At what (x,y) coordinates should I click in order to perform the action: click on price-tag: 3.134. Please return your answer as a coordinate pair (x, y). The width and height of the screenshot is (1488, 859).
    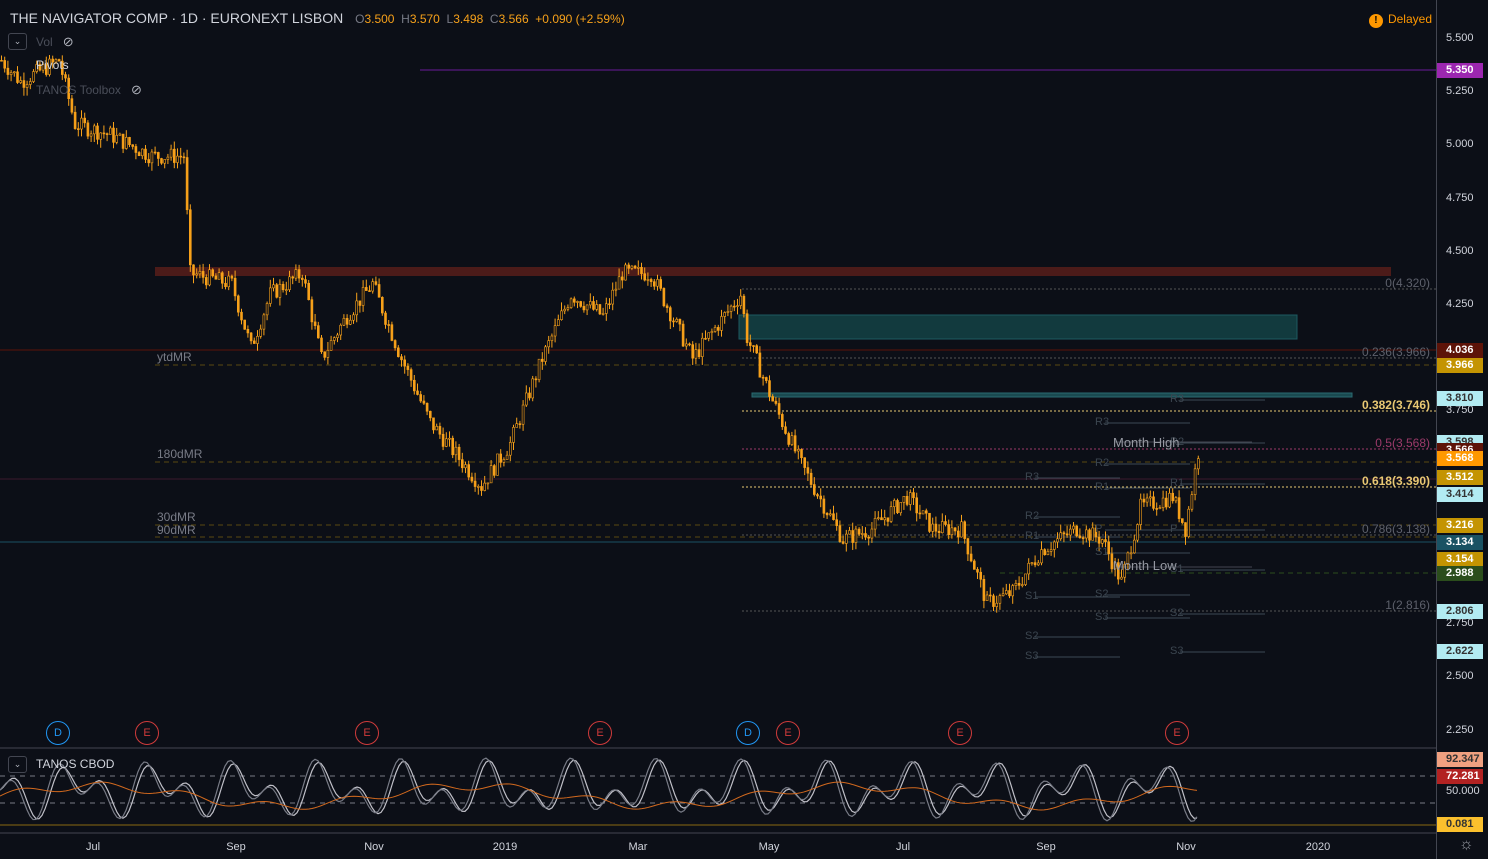
    Looking at the image, I should click on (1460, 542).